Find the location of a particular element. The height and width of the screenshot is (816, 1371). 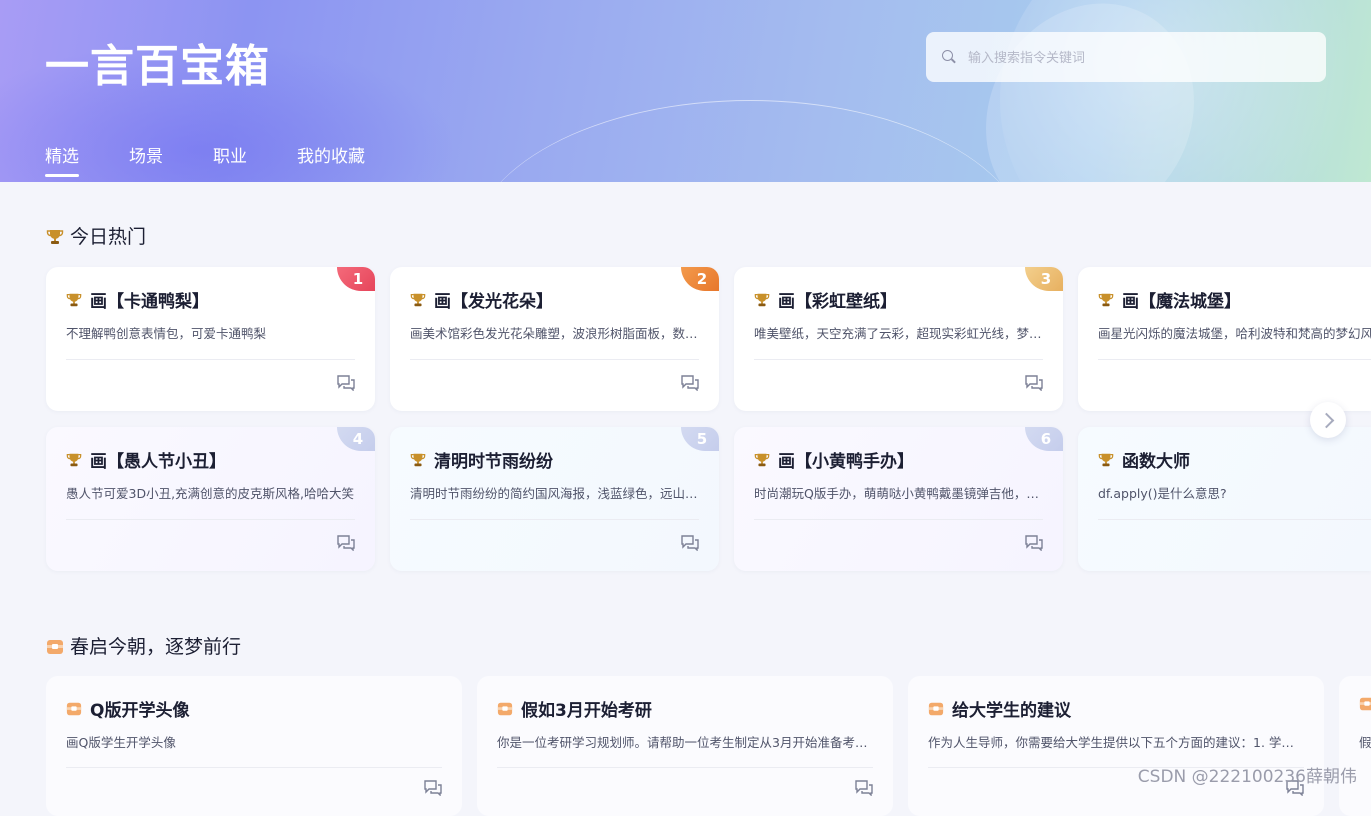

prompt-card: 3 画【彩虹壁纸】 唯美壁纸，天空充满了云彩，超现实彩虹光线，梦幻色彩 is located at coordinates (898, 339).